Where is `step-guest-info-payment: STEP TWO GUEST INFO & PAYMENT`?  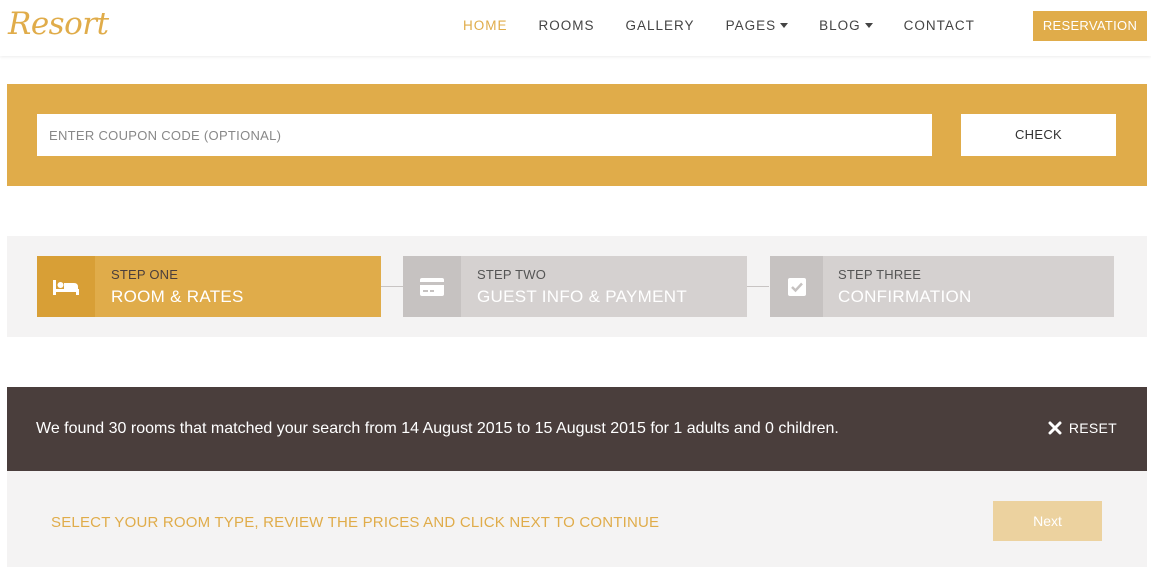 step-guest-info-payment: STEP TWO GUEST INFO & PAYMENT is located at coordinates (575, 286).